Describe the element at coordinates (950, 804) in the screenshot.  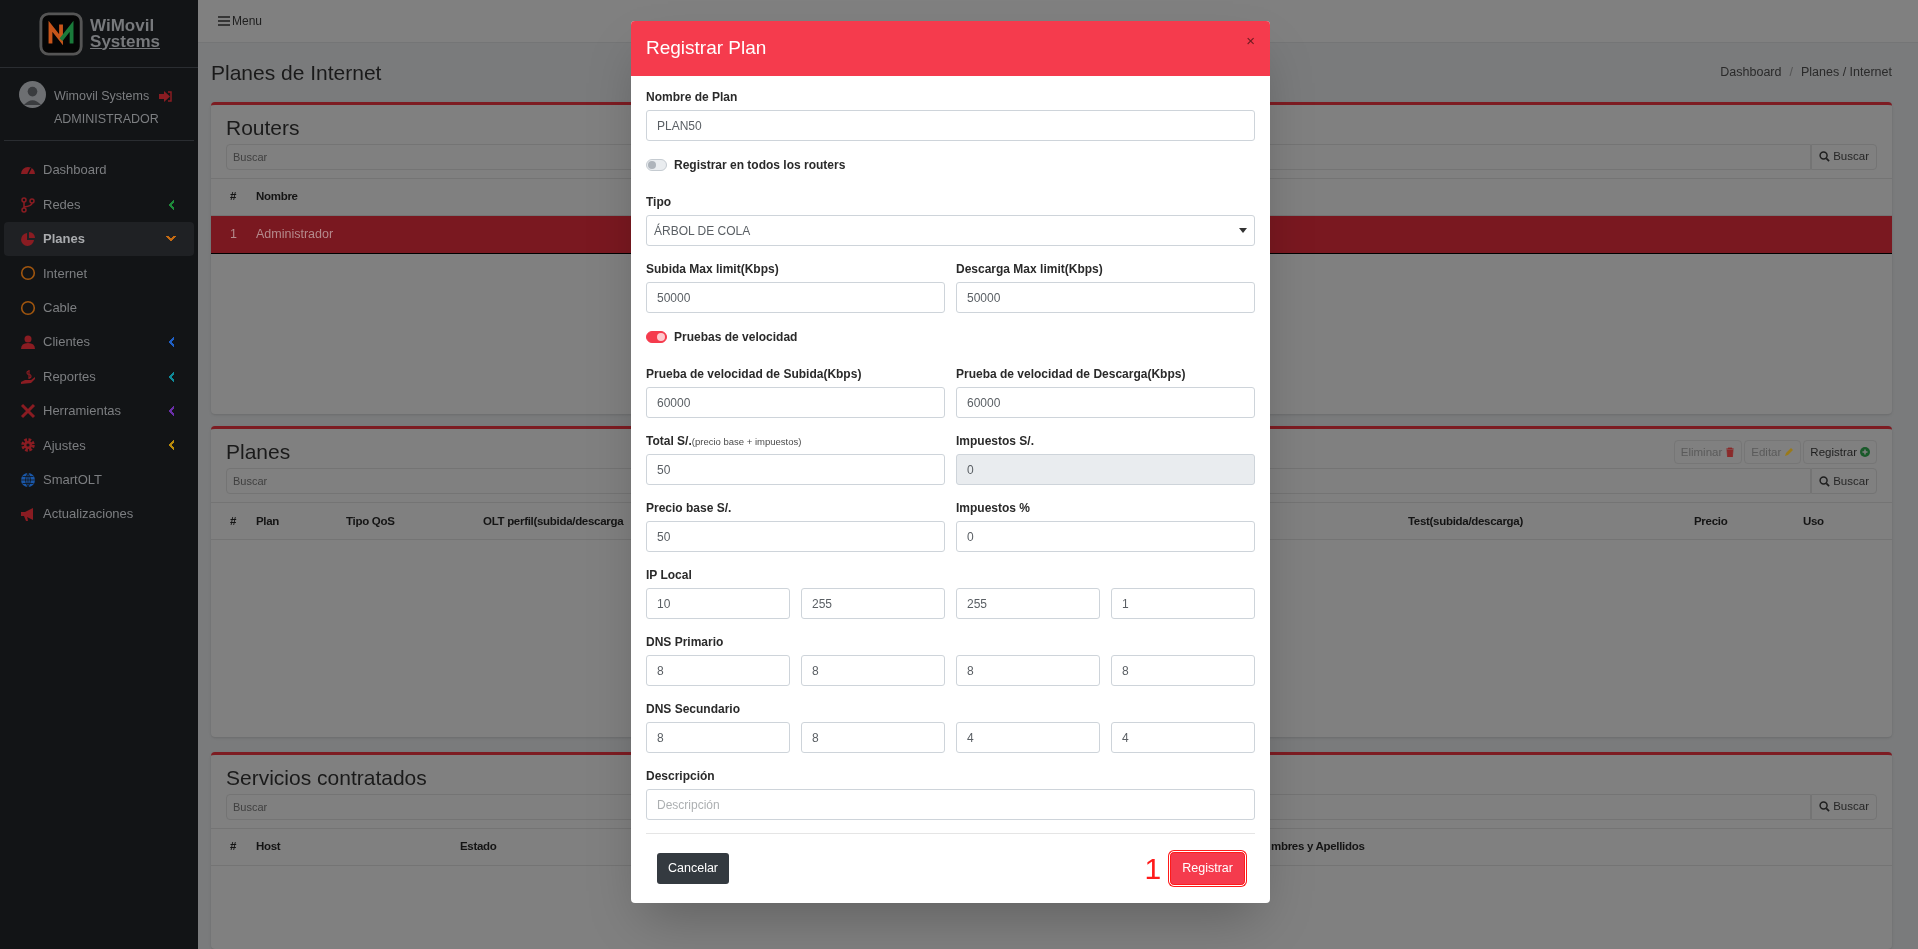
I see `input-field: Descripción` at that location.